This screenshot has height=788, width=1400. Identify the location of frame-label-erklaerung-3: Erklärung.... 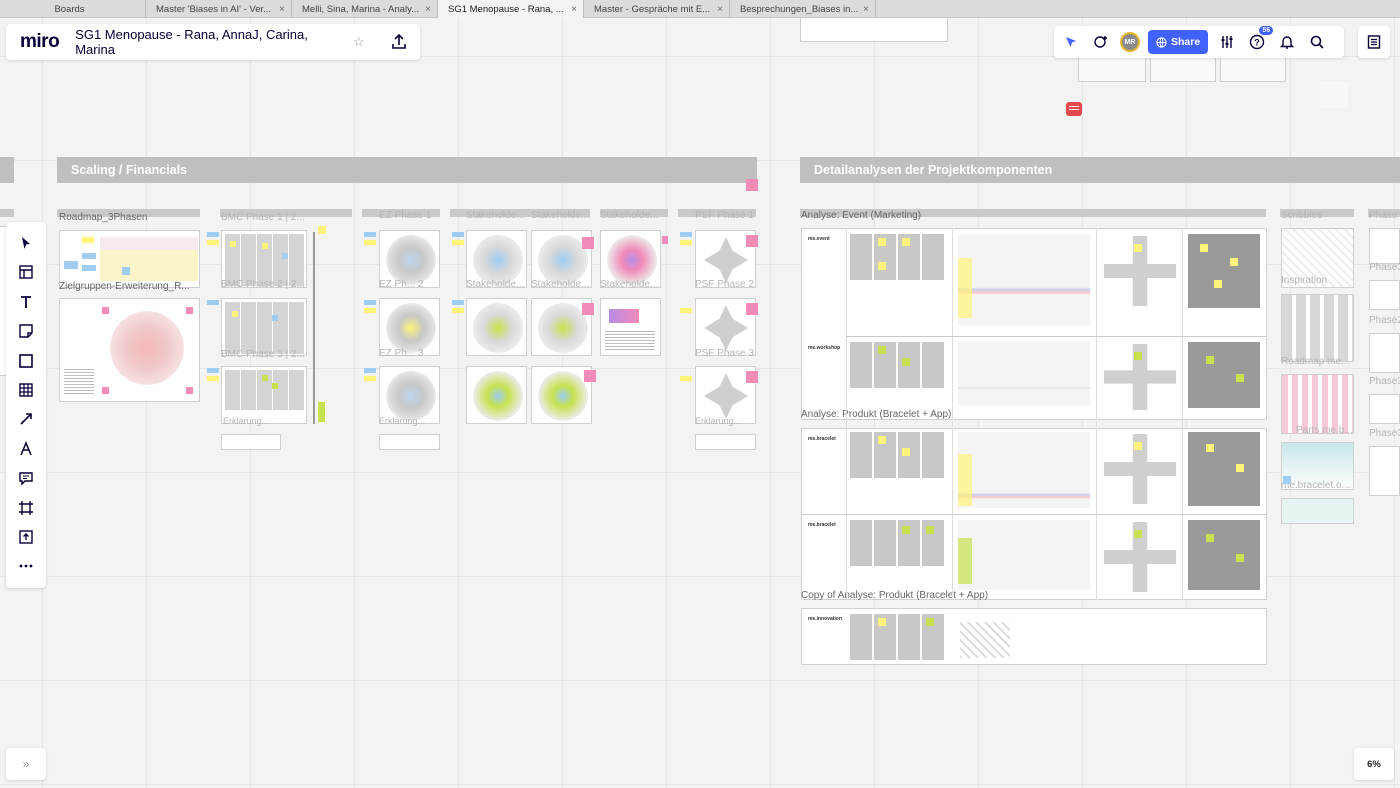
(718, 421).